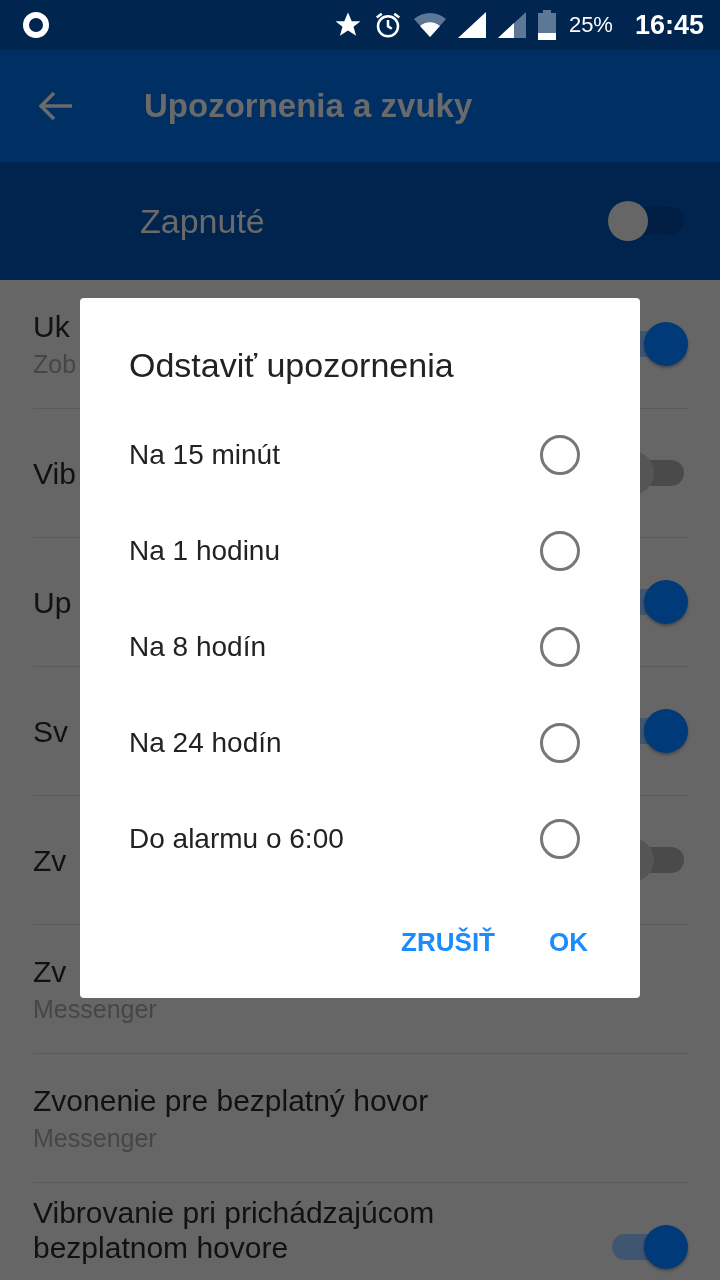 The height and width of the screenshot is (1280, 720). Describe the element at coordinates (546, 25) in the screenshot. I see `battery-icon` at that location.